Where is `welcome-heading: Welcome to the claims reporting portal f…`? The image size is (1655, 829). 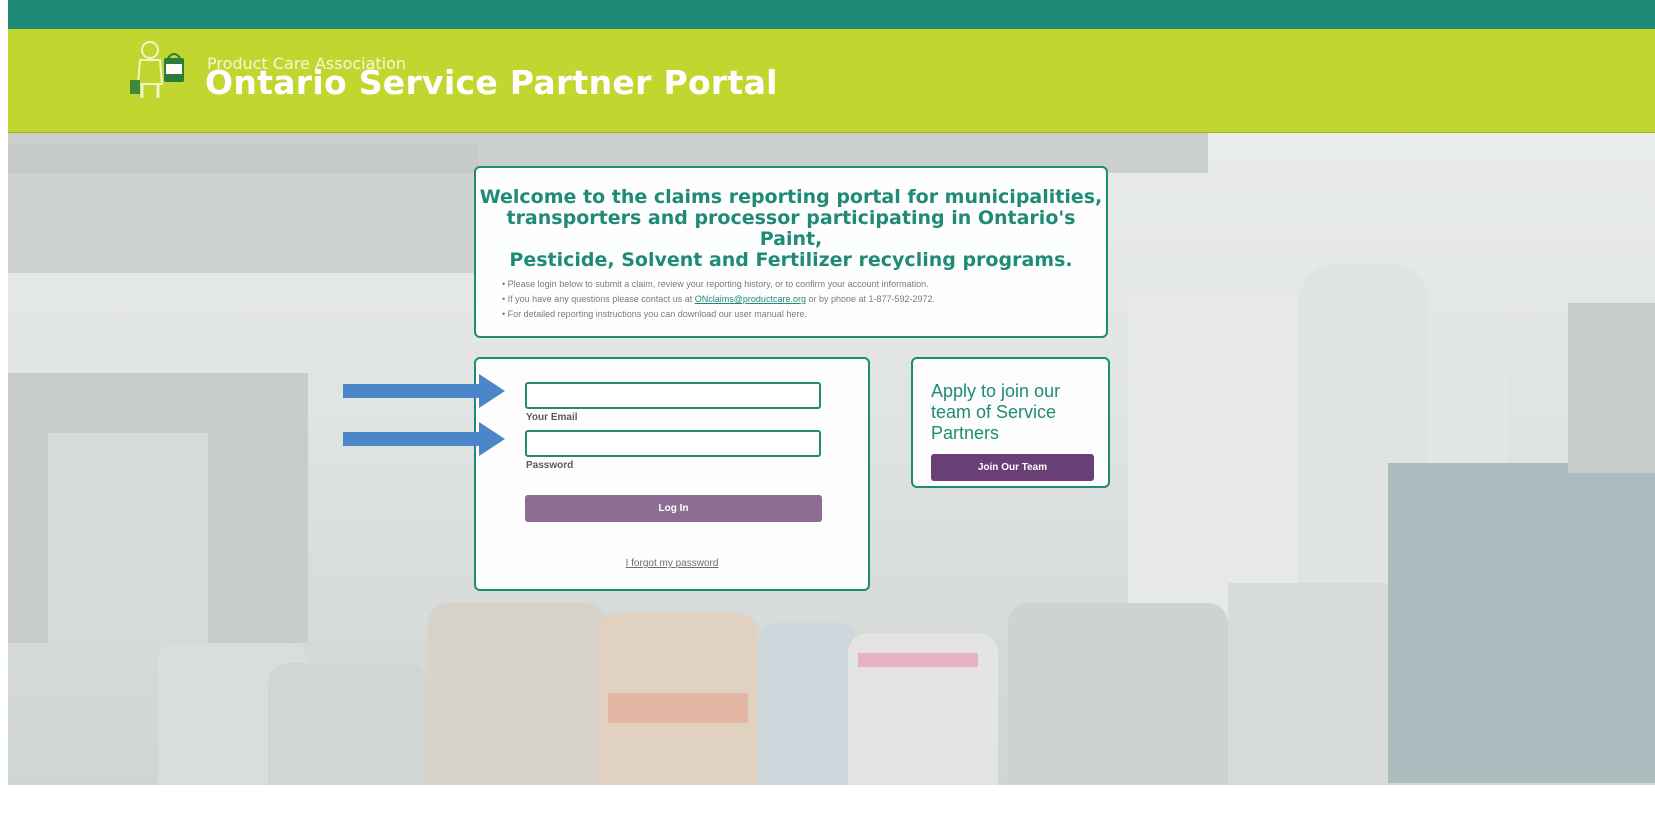
welcome-heading: Welcome to the claims reporting portal f… is located at coordinates (791, 228).